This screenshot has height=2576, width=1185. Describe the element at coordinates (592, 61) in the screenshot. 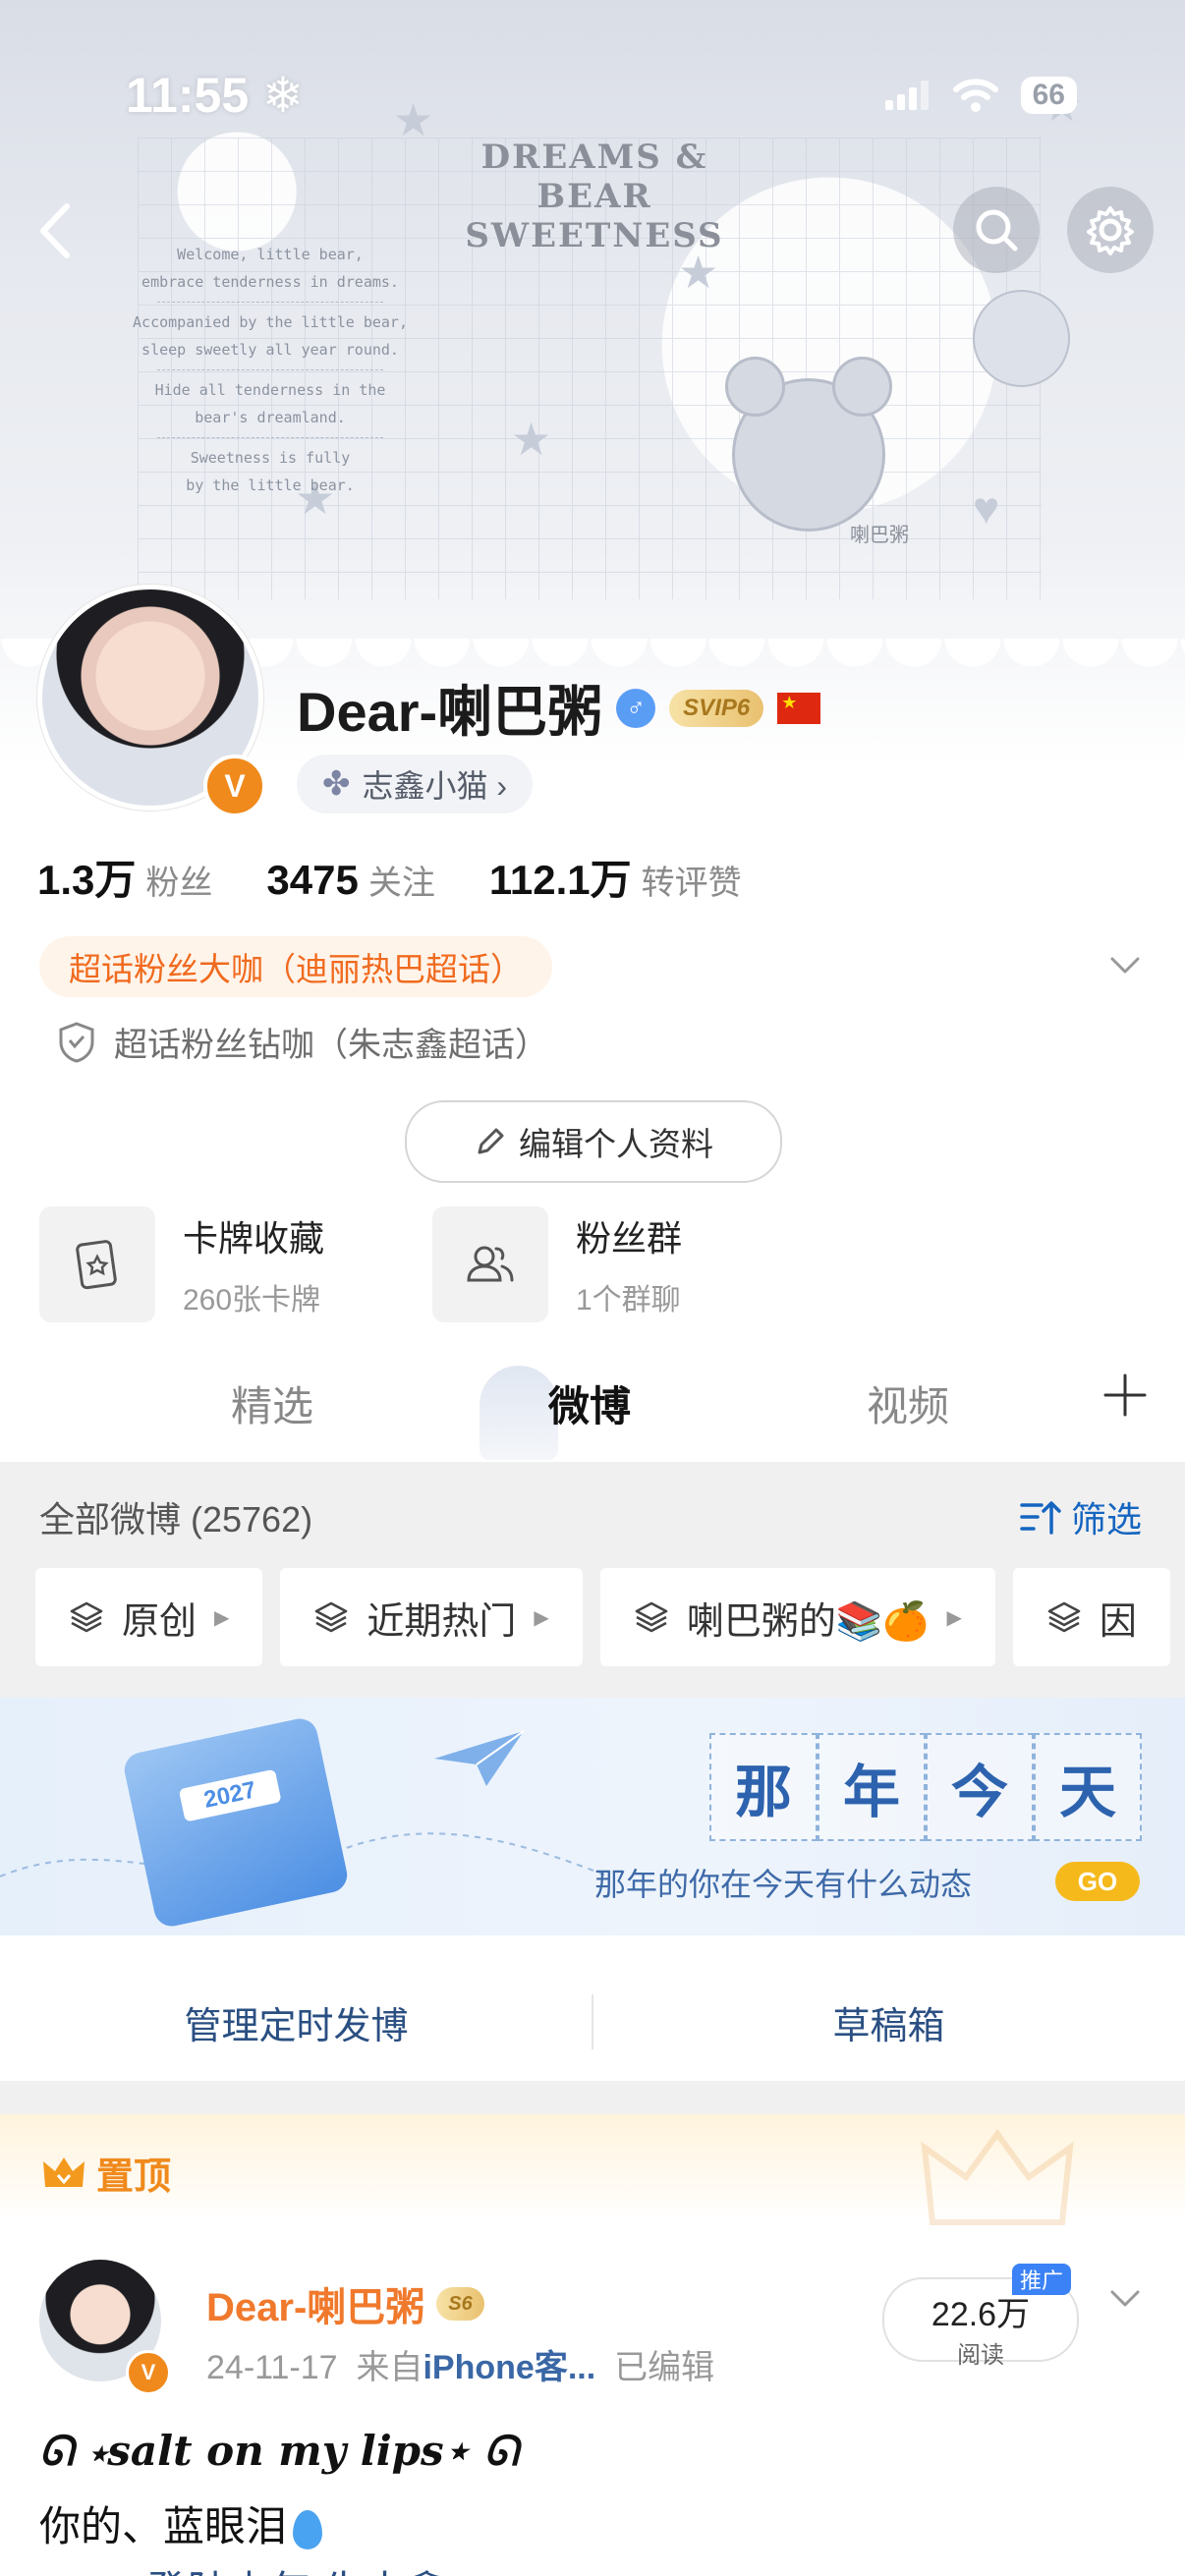

I see `status-bar: 11:55 ❄ 66` at that location.